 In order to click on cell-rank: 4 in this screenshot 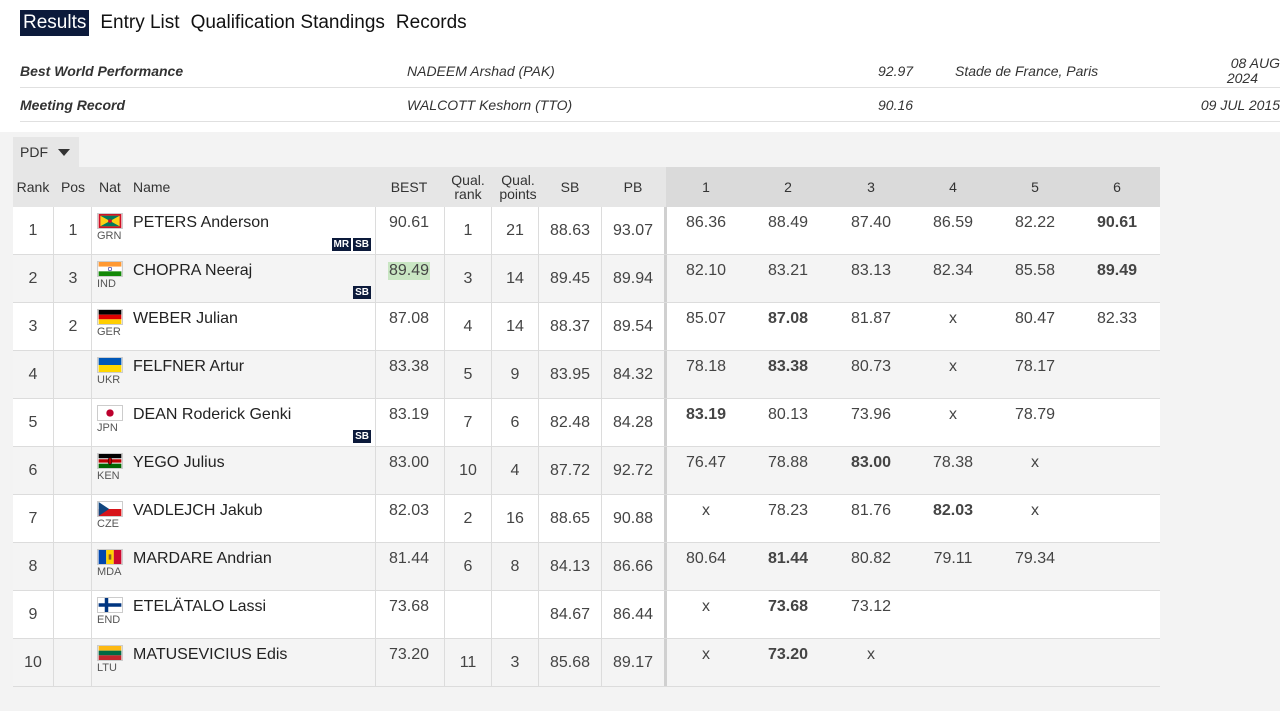, I will do `click(33, 374)`.